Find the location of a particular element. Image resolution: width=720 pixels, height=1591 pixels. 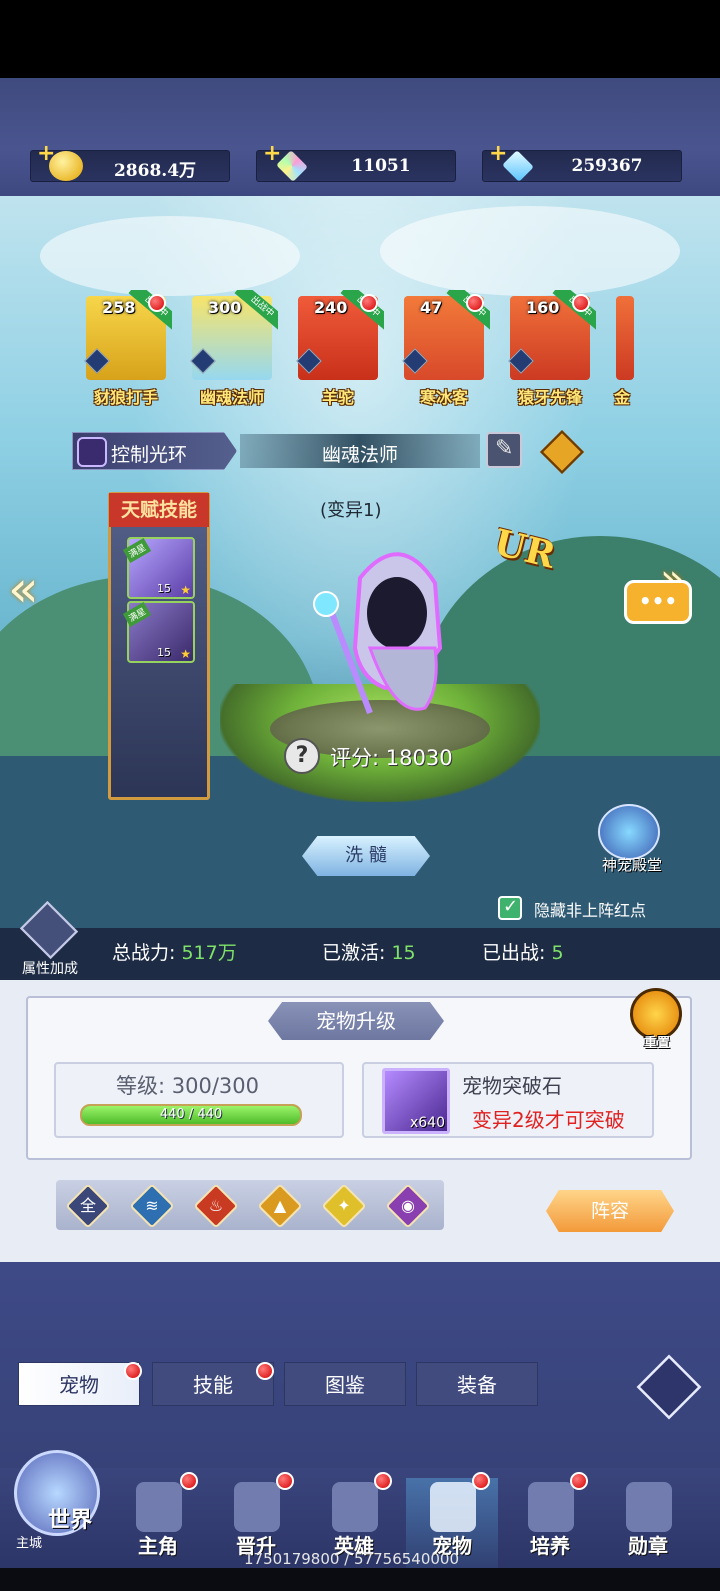

pet-card: 240 出战中 is located at coordinates (338, 338).